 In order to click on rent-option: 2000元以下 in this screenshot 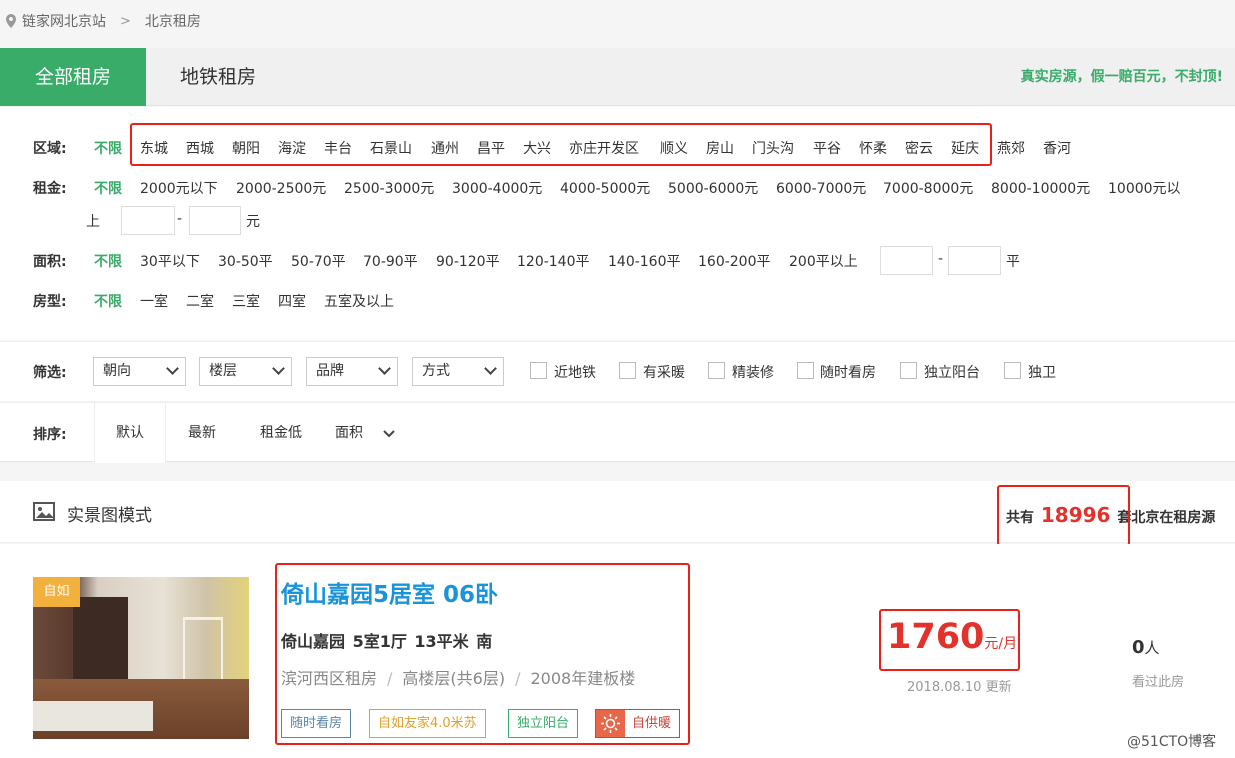, I will do `click(179, 188)`.